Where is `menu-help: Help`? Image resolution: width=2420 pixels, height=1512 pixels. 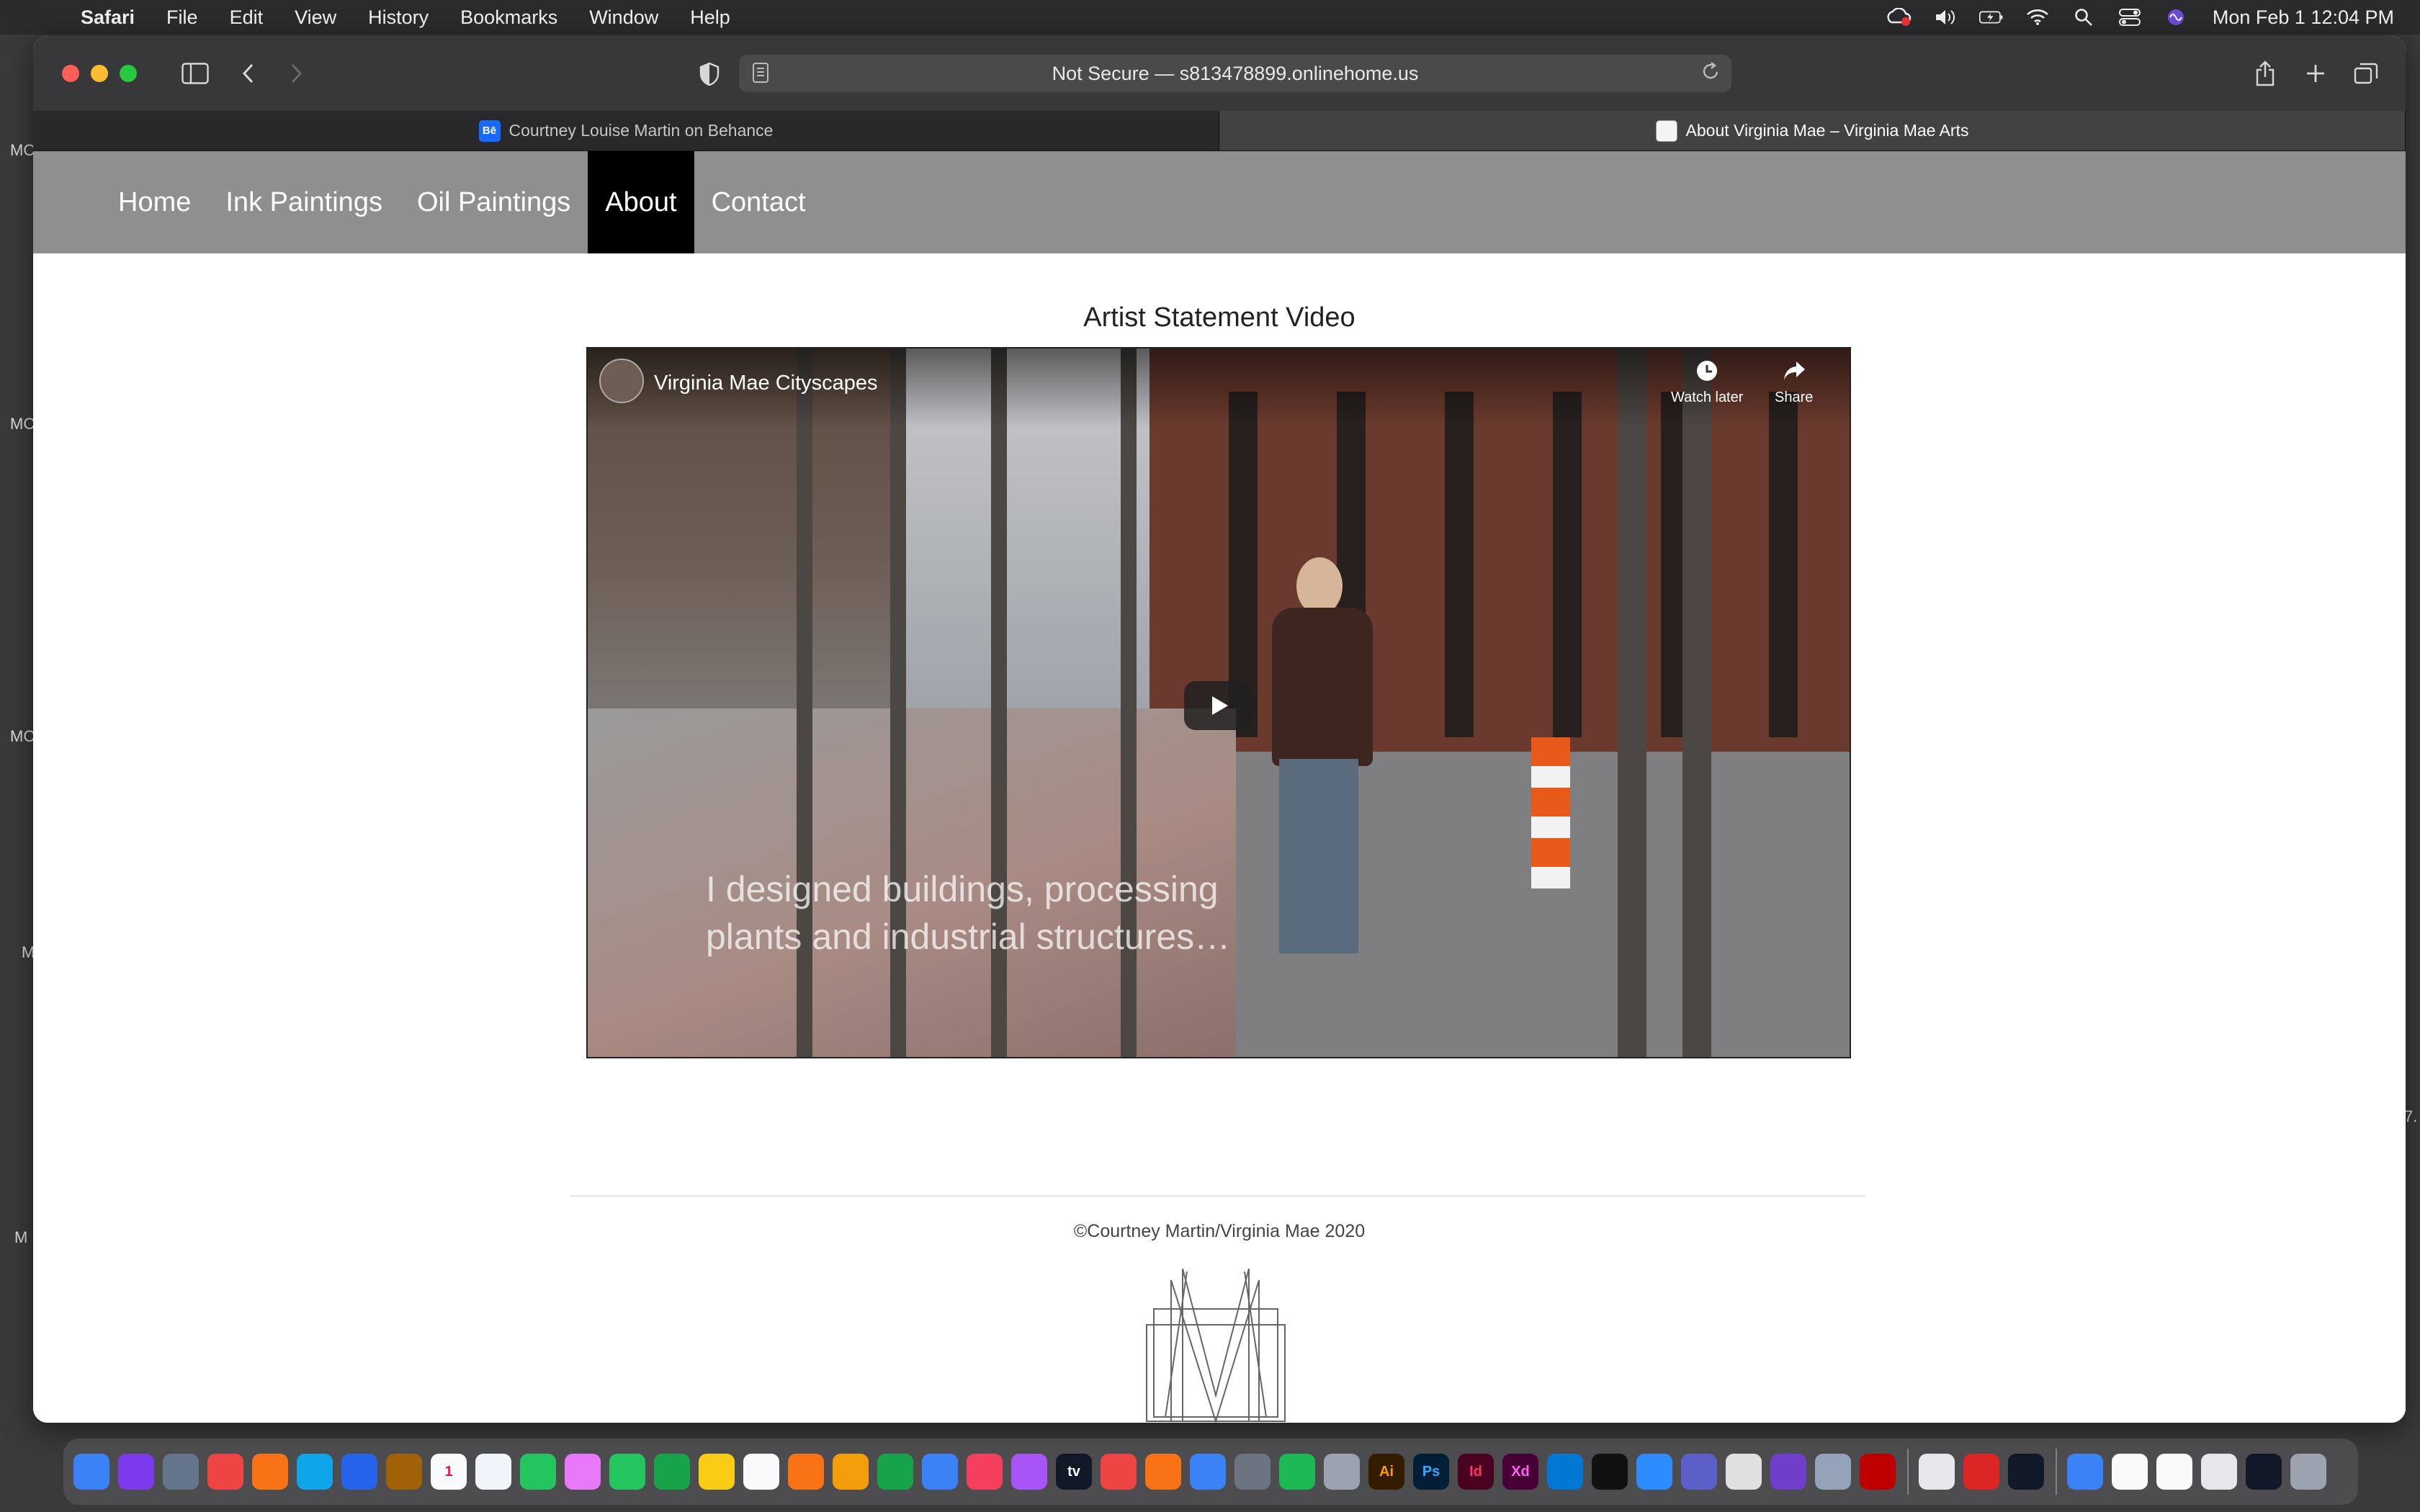
menu-help: Help is located at coordinates (710, 17).